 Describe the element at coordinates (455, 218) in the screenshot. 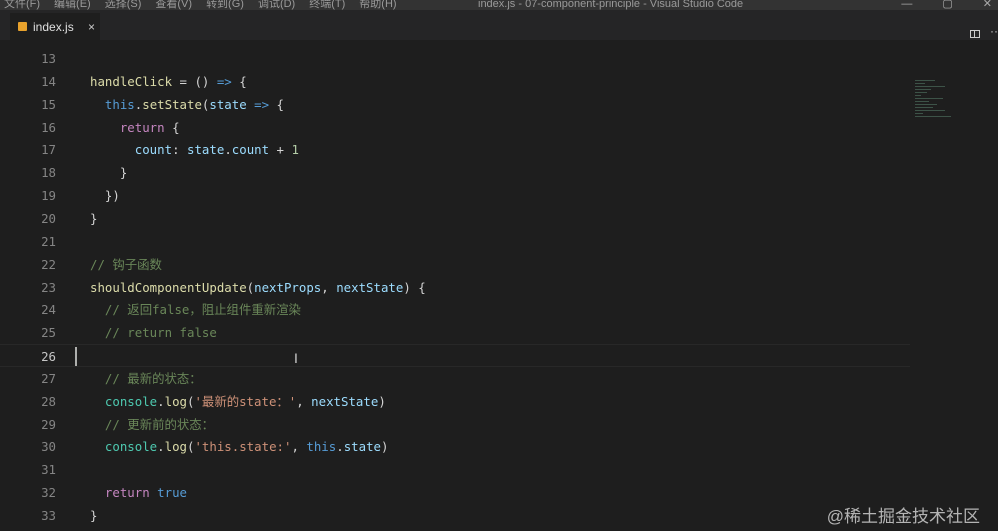

I see `code-line: 20}` at that location.